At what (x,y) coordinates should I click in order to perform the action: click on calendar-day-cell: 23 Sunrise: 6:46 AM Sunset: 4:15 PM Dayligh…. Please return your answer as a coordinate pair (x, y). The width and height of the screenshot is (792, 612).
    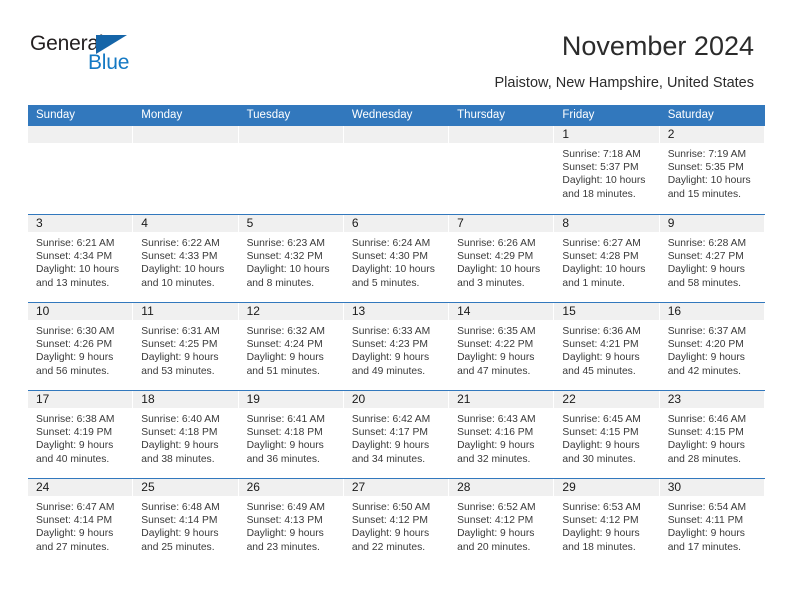
    Looking at the image, I should click on (712, 434).